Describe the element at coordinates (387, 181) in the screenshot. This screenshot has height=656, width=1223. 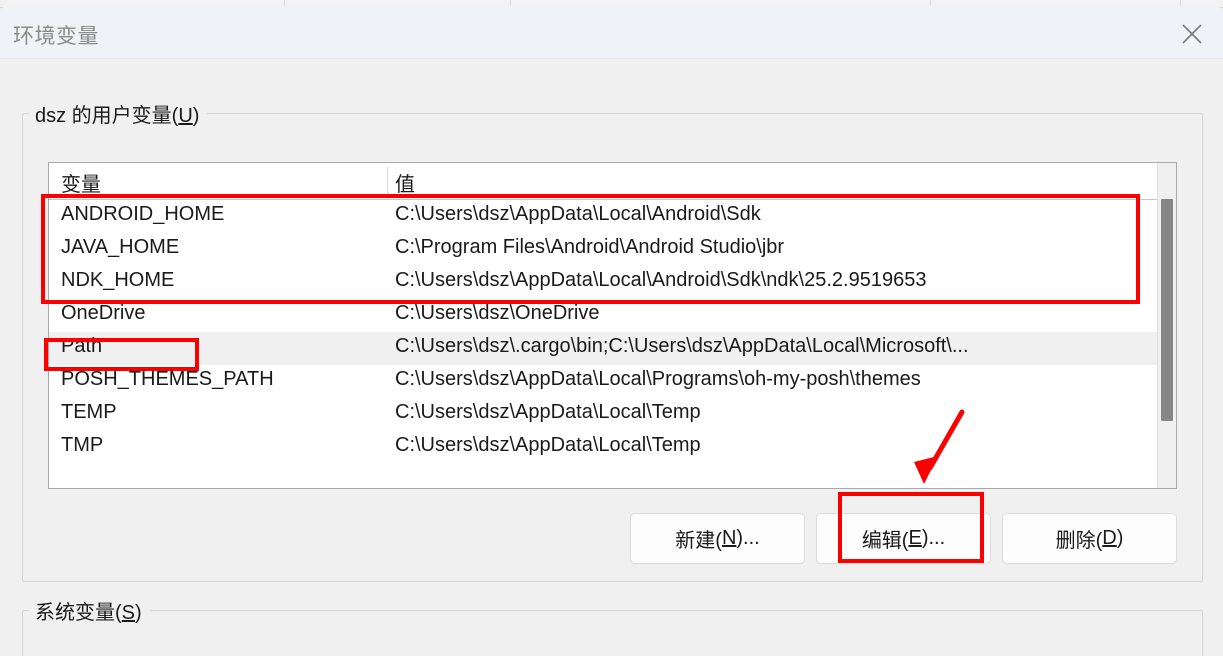
I see `column-divider` at that location.